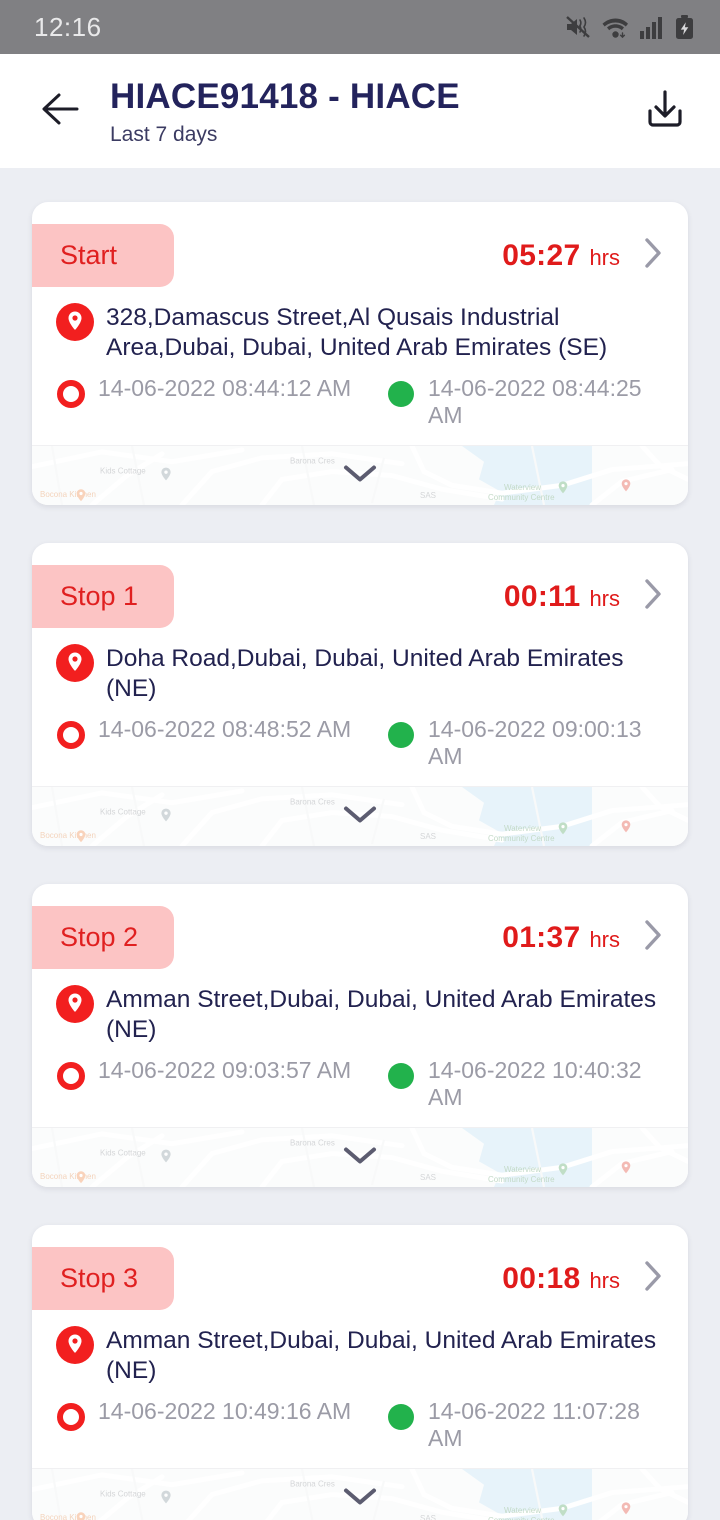  I want to click on start-time-cell: 14-06-2022 08:44:12 AM, so click(221, 394).